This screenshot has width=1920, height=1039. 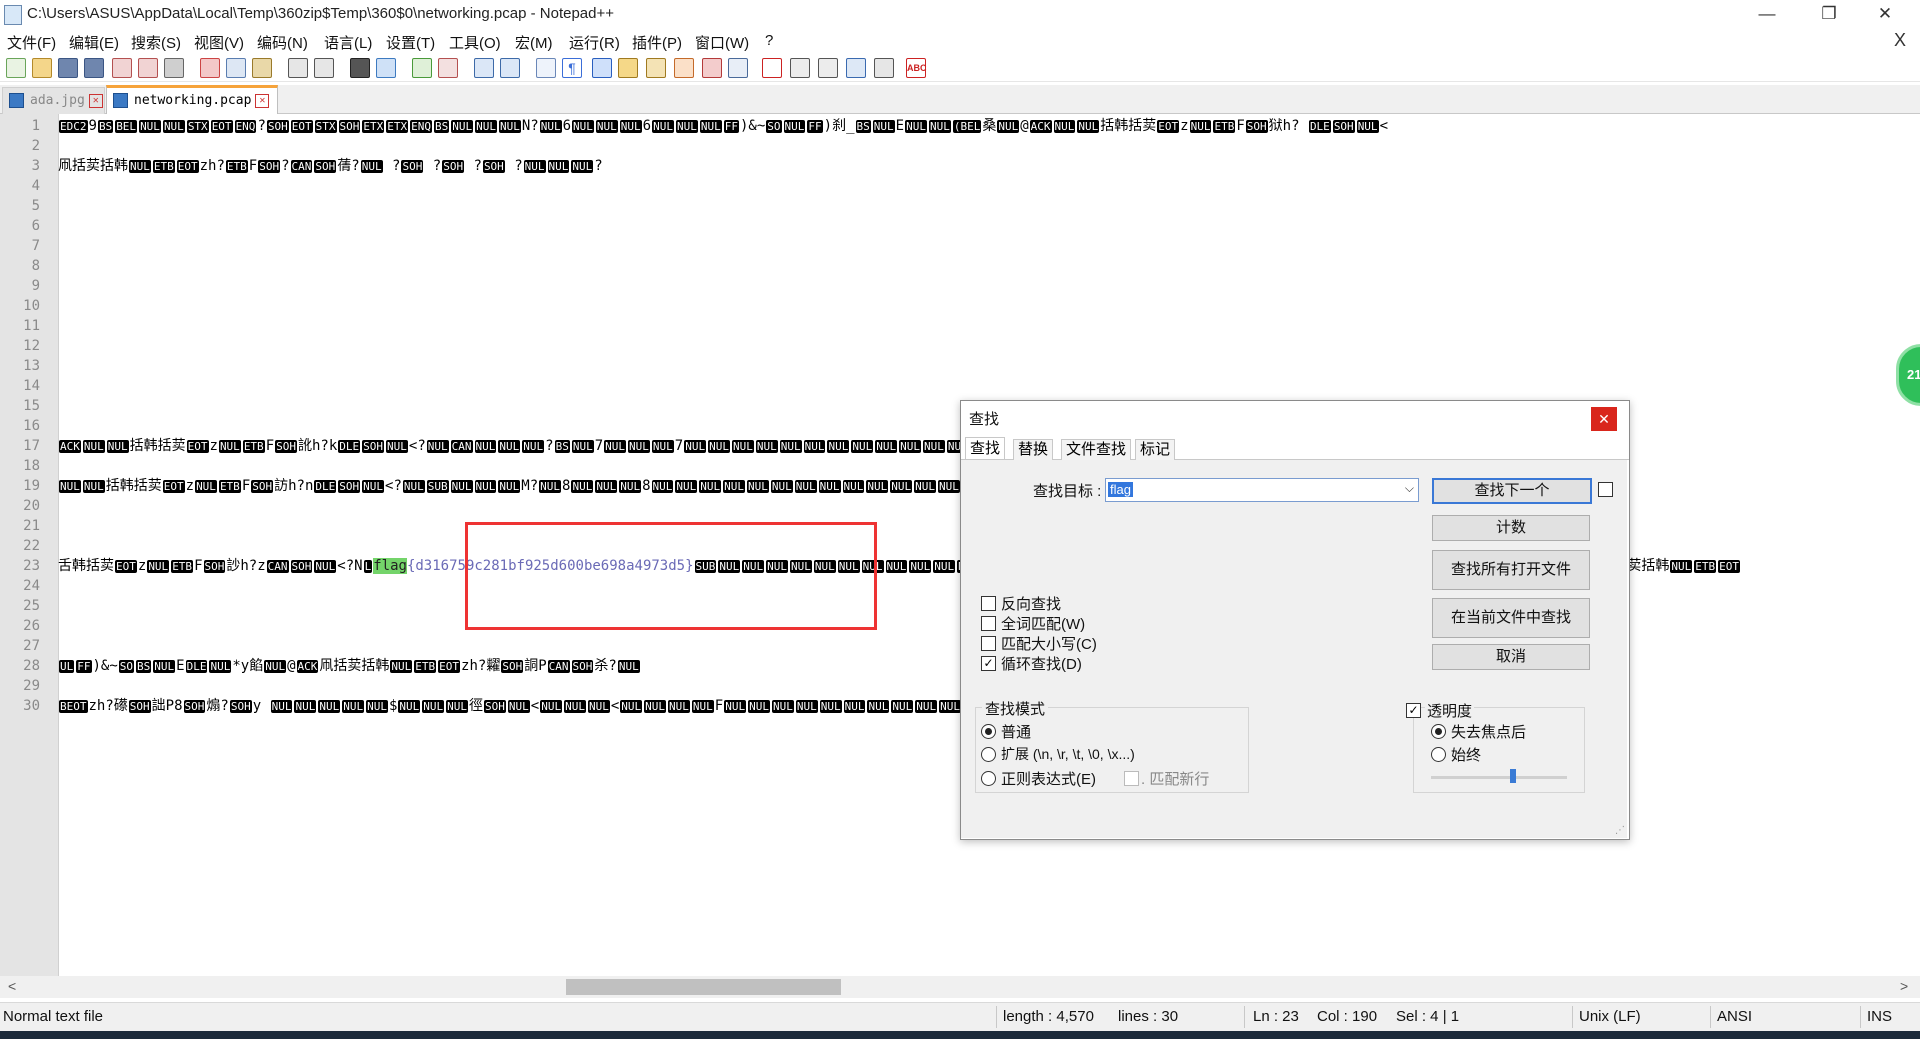 I want to click on menu-view: 视图(V), so click(x=219, y=42).